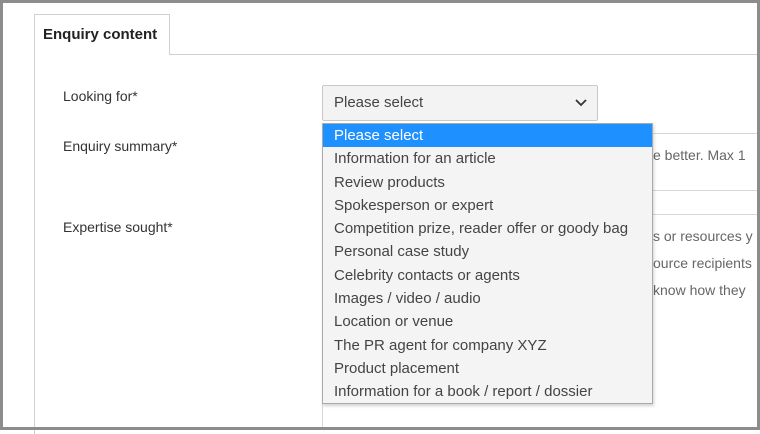  I want to click on expertise-placeholder-line: ource recipients, so click(702, 263).